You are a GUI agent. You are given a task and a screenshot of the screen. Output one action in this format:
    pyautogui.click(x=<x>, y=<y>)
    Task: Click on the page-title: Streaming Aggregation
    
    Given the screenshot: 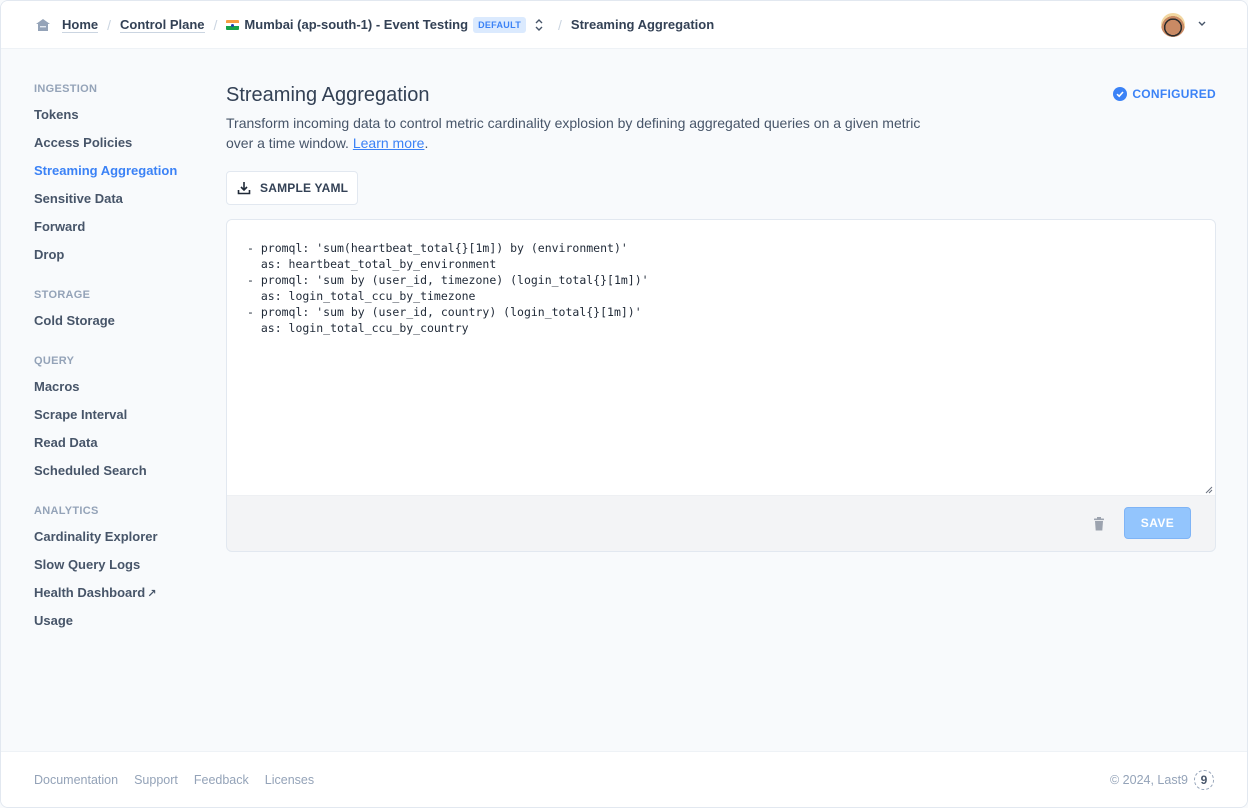 What is the action you would take?
    pyautogui.click(x=328, y=95)
    